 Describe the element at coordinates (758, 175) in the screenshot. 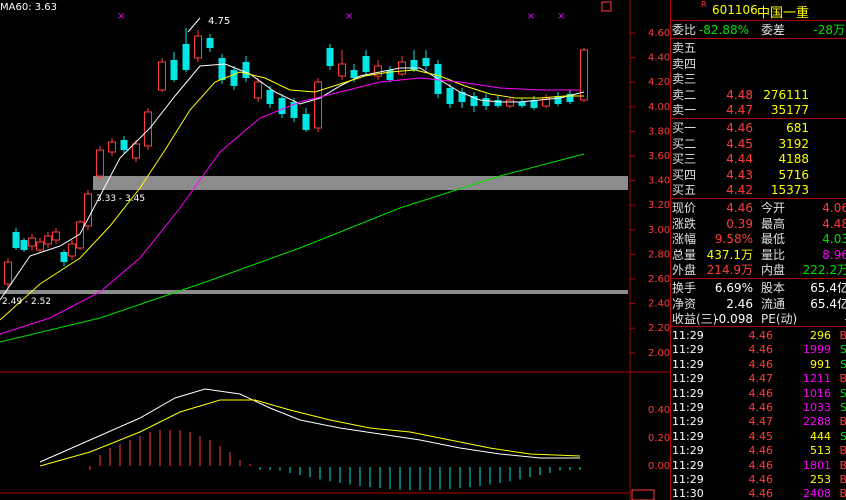

I see `bid-level-row: 买四 4.43 5716` at that location.